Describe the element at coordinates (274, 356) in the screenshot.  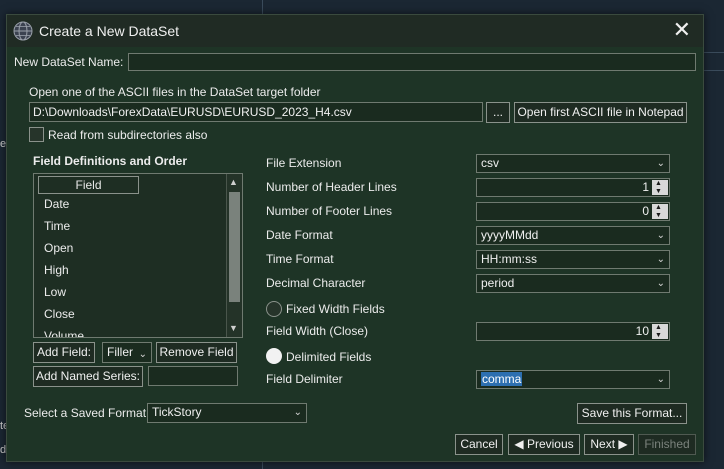
I see `delimited-fields-radio` at that location.